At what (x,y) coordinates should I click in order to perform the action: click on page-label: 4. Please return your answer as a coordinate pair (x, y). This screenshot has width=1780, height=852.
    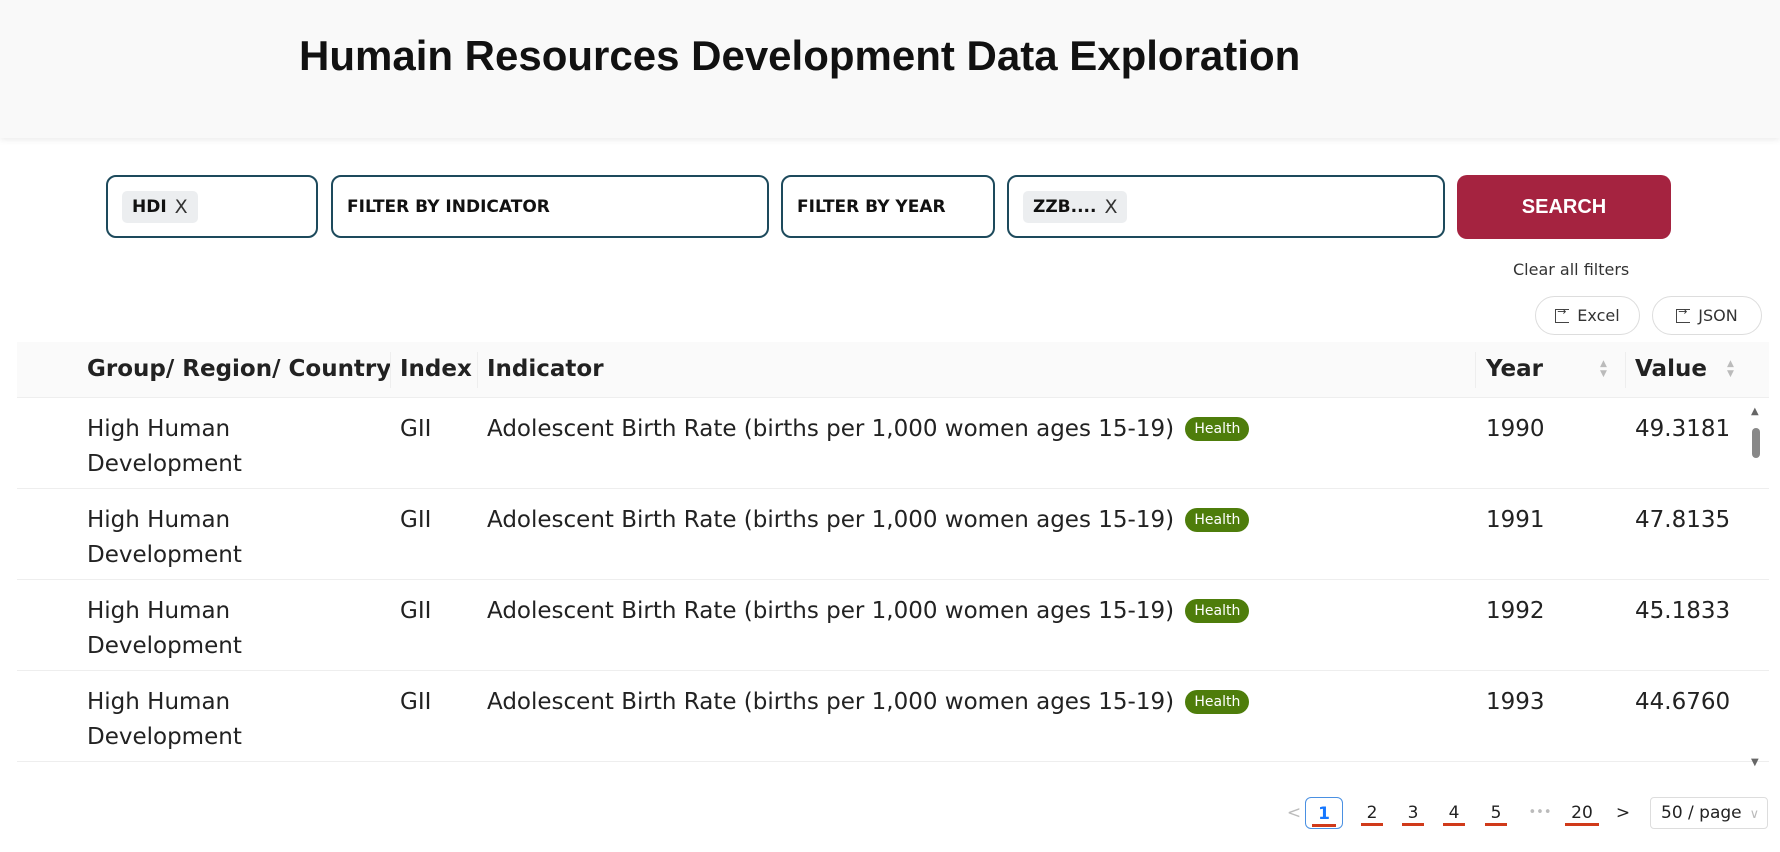
    Looking at the image, I should click on (1454, 814).